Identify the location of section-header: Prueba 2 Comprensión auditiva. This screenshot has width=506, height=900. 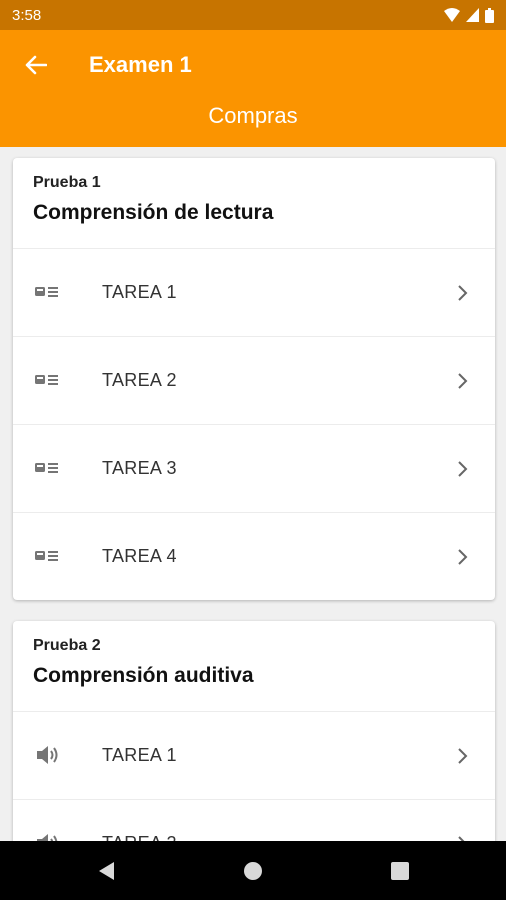
(254, 666).